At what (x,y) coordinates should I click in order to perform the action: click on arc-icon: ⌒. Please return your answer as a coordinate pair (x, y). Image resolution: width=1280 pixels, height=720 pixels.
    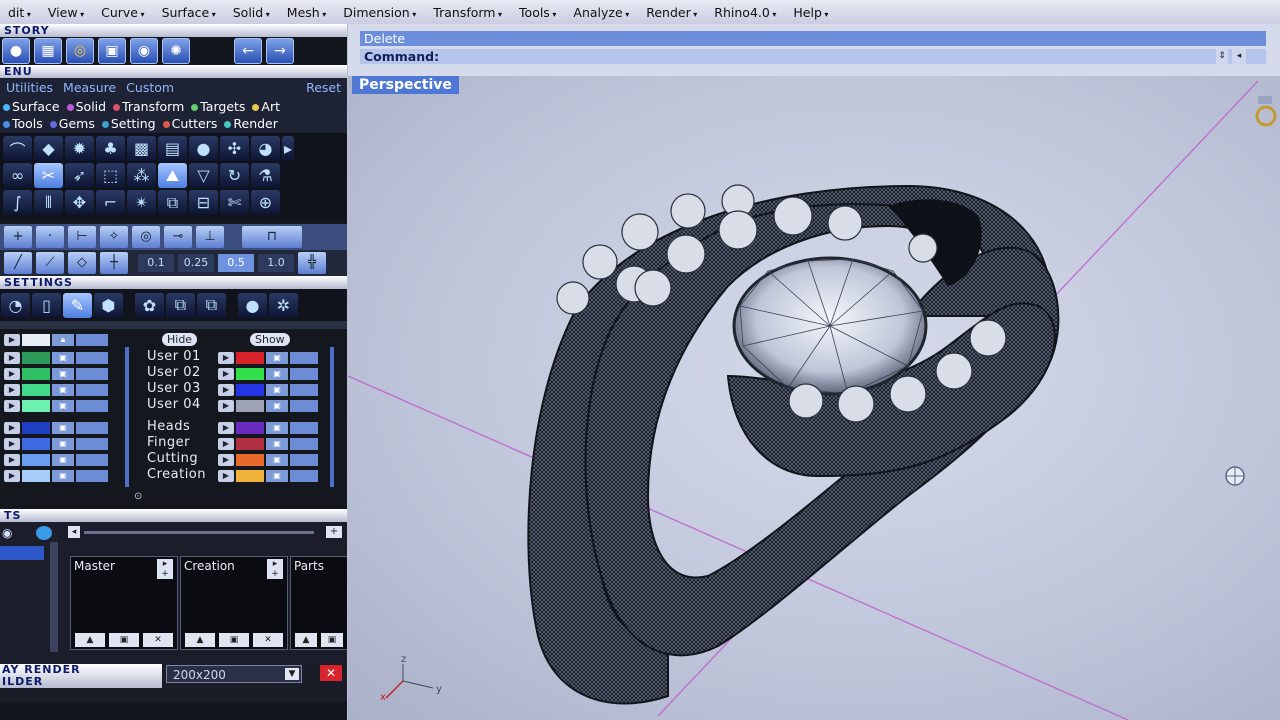
    Looking at the image, I should click on (17, 148).